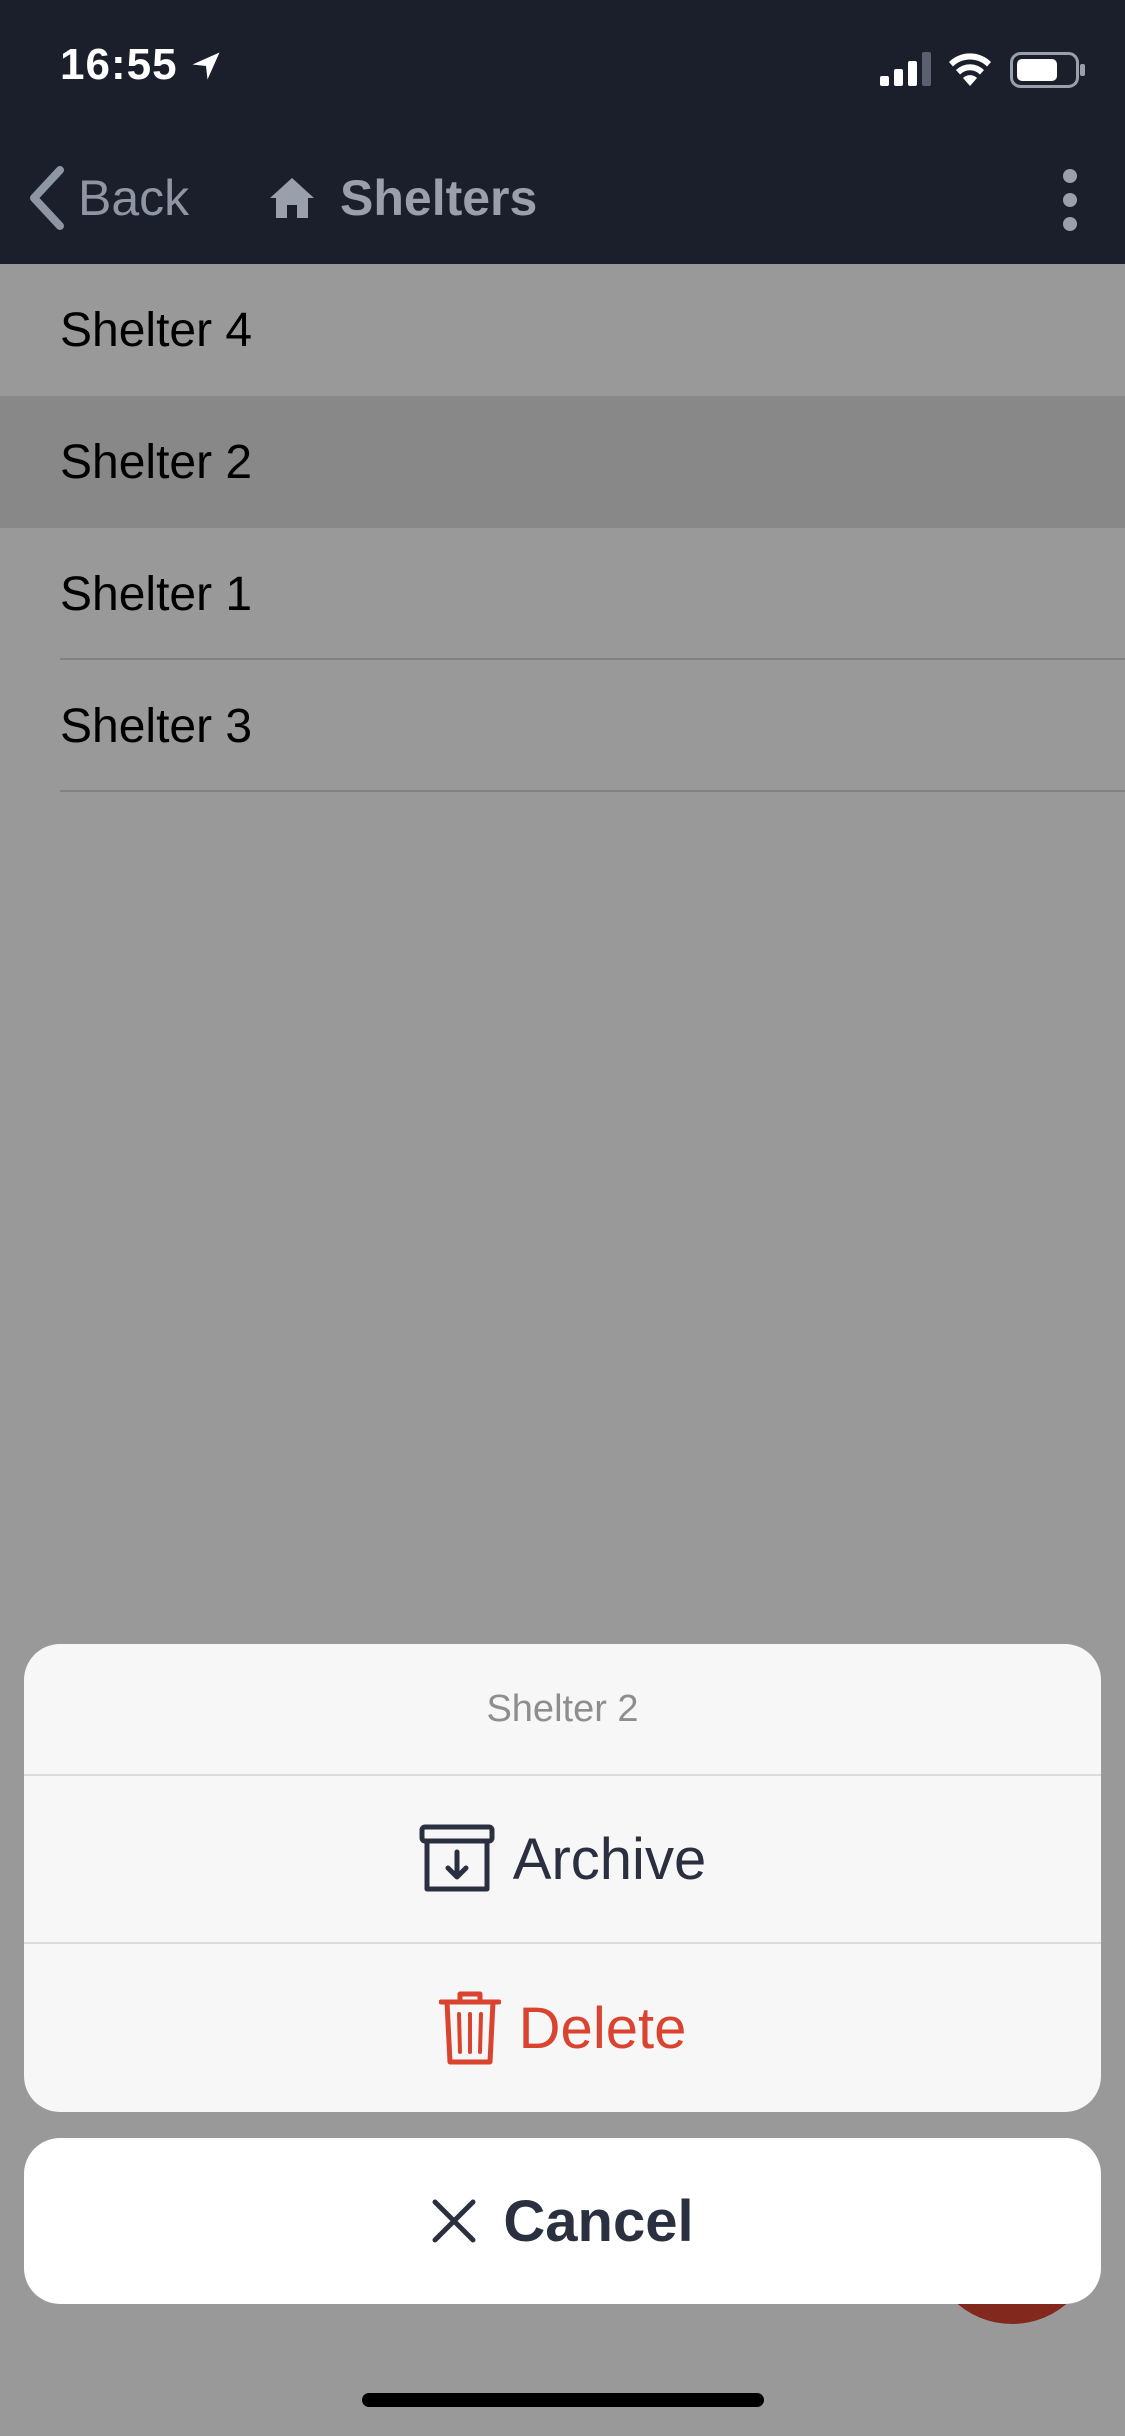  Describe the element at coordinates (47, 198) in the screenshot. I see `chevron-left-icon` at that location.